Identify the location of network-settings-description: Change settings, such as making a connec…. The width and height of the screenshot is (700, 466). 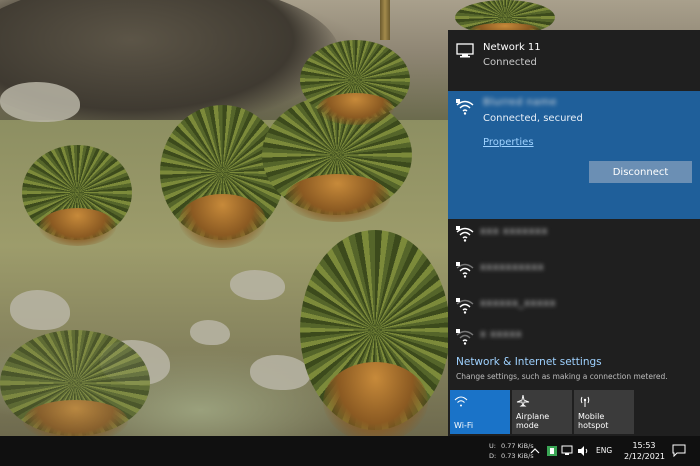
(562, 376).